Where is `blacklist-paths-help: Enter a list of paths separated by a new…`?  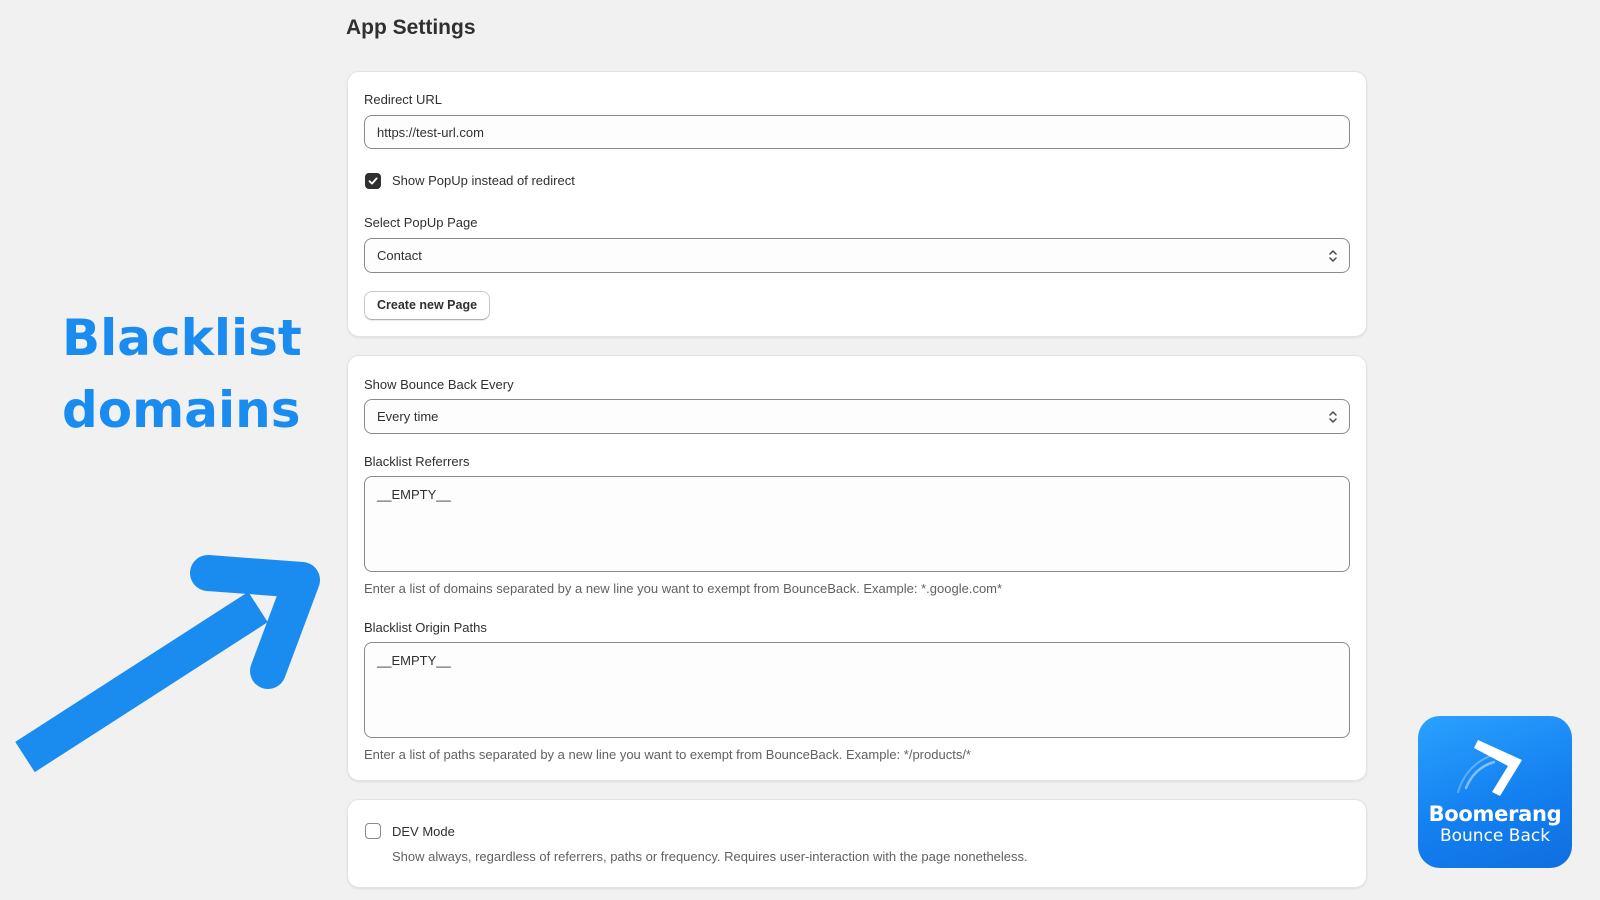
blacklist-paths-help: Enter a list of paths separated by a new… is located at coordinates (667, 754).